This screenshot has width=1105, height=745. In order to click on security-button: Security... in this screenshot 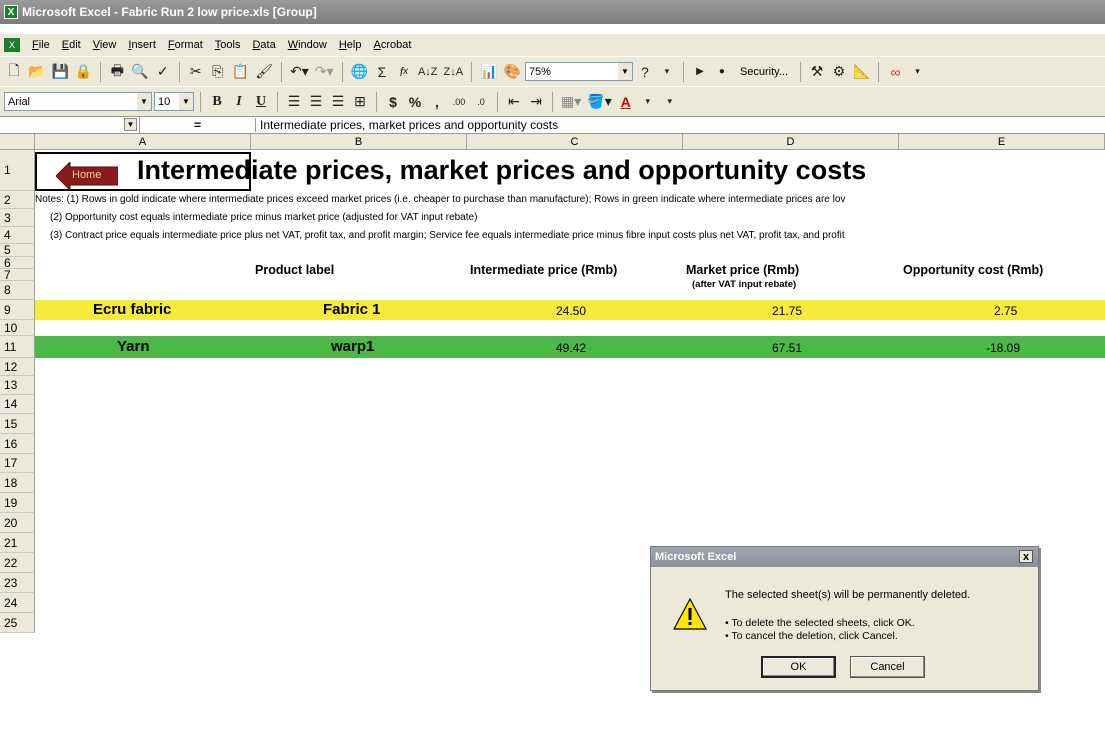, I will do `click(764, 72)`.